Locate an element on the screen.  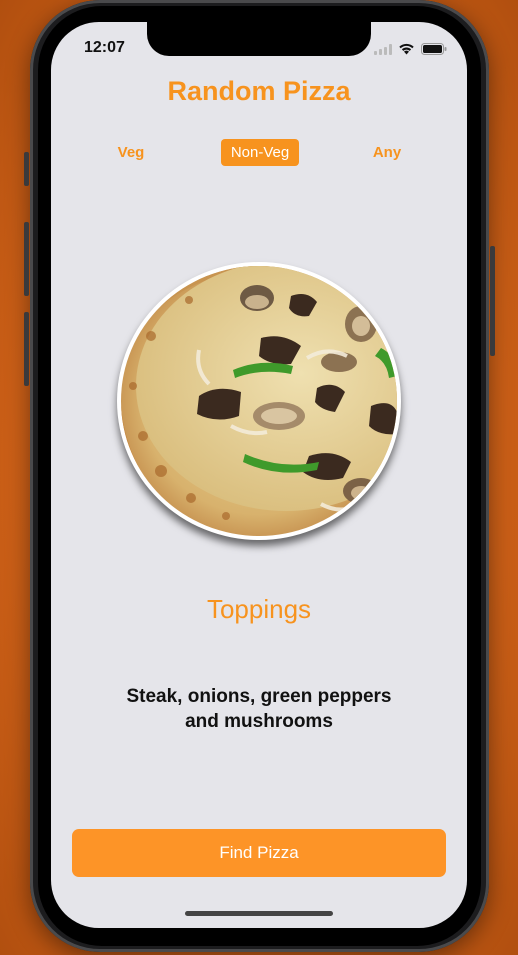
diet-filter-segmented-control: Veg Non-Veg Any is located at coordinates (259, 154).